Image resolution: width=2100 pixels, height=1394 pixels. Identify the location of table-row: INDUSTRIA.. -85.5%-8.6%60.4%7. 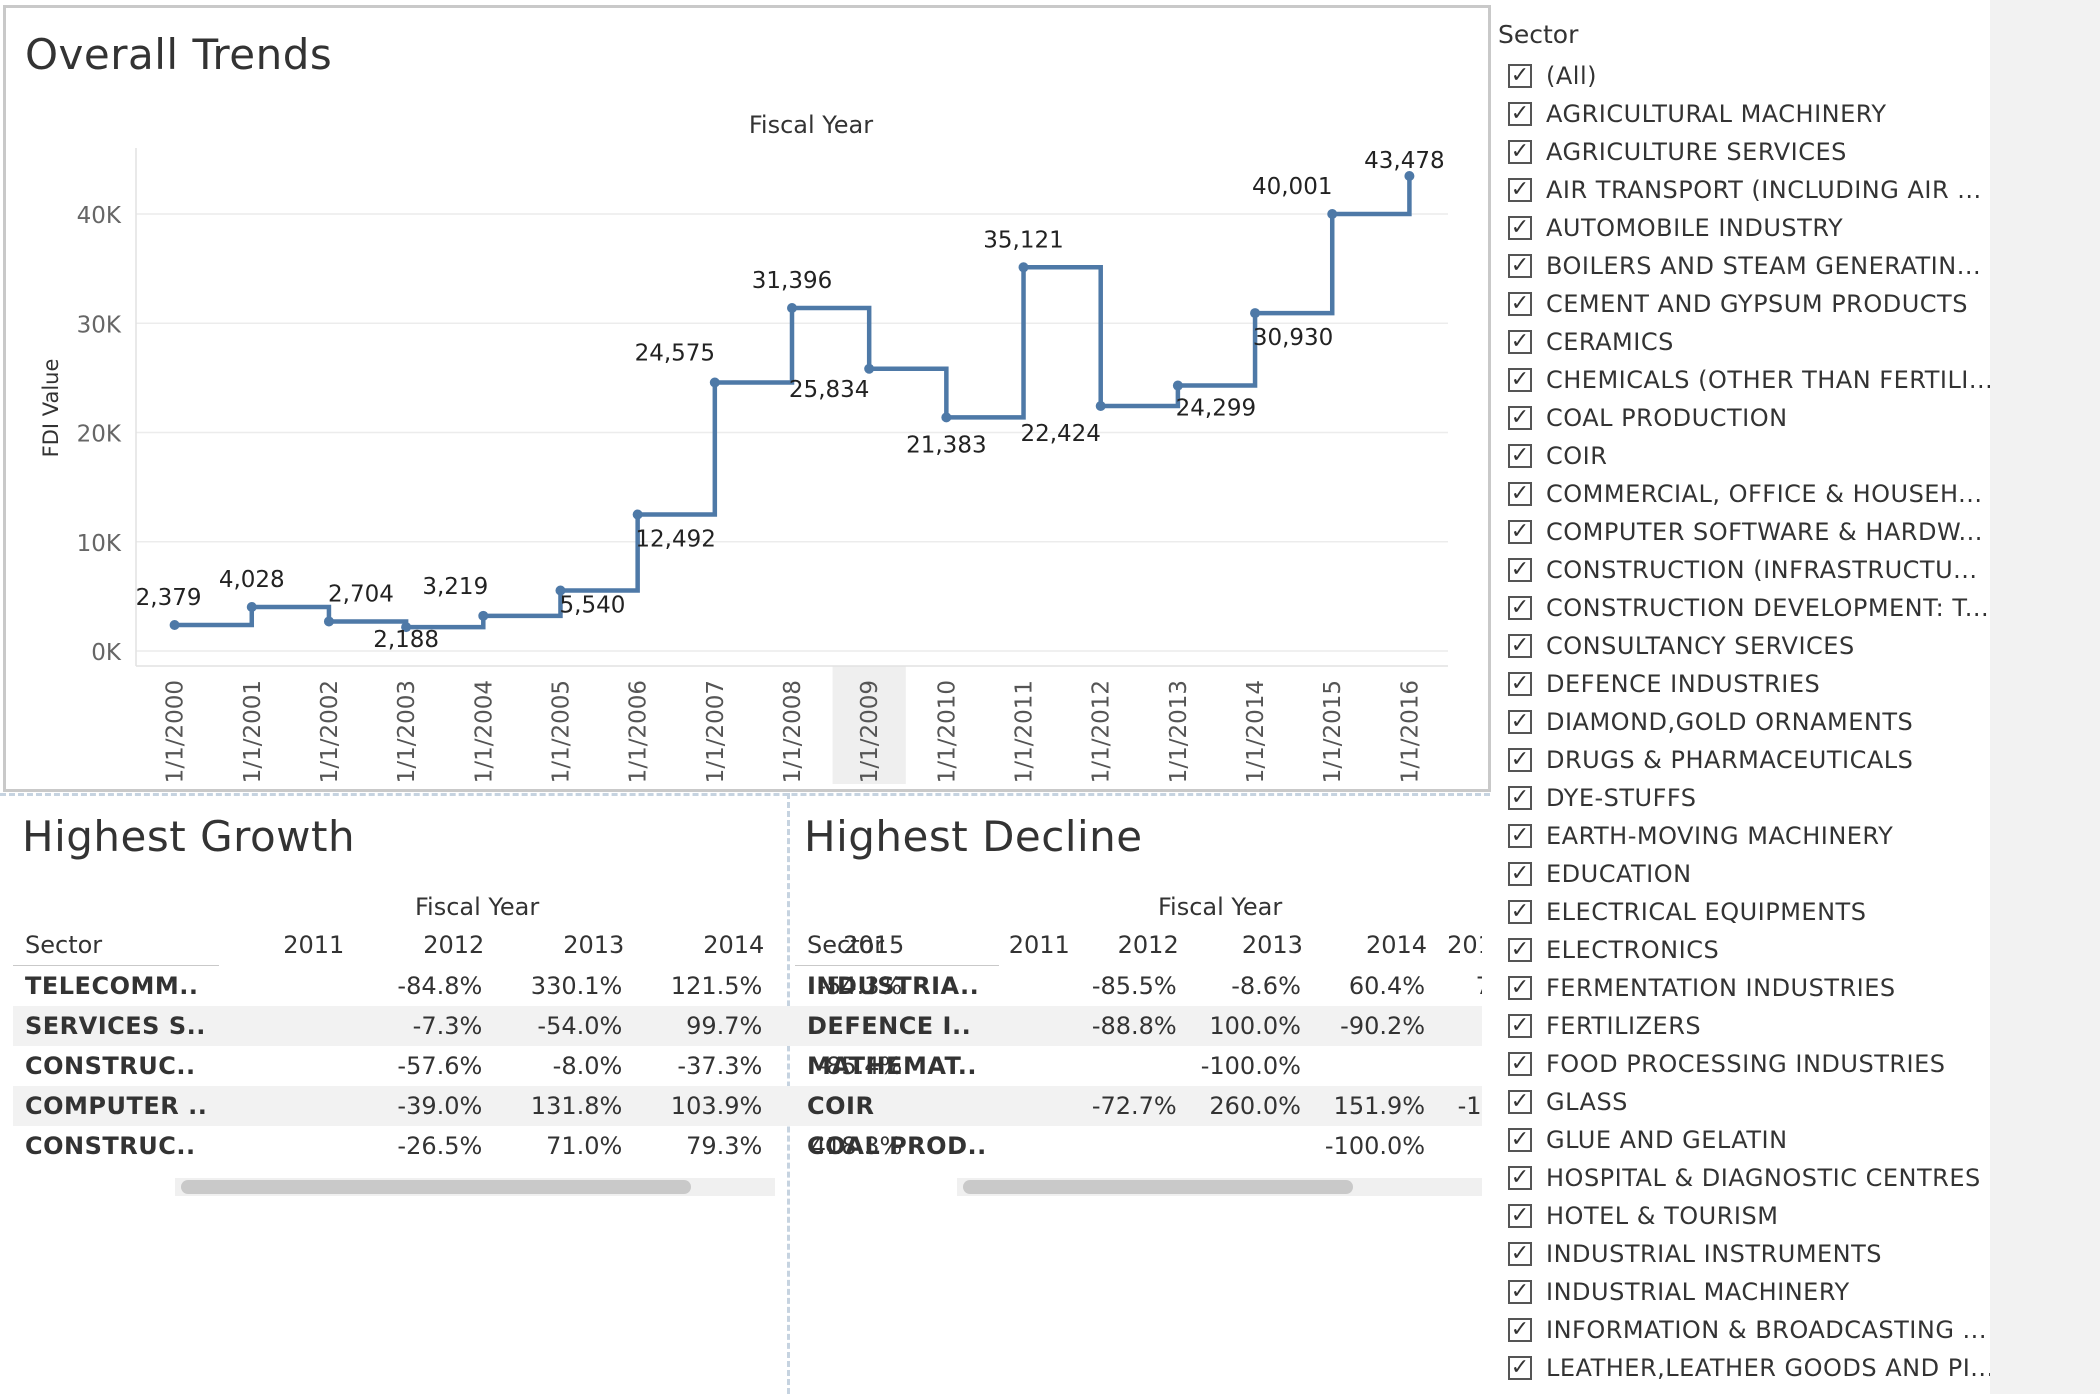
(1138, 986).